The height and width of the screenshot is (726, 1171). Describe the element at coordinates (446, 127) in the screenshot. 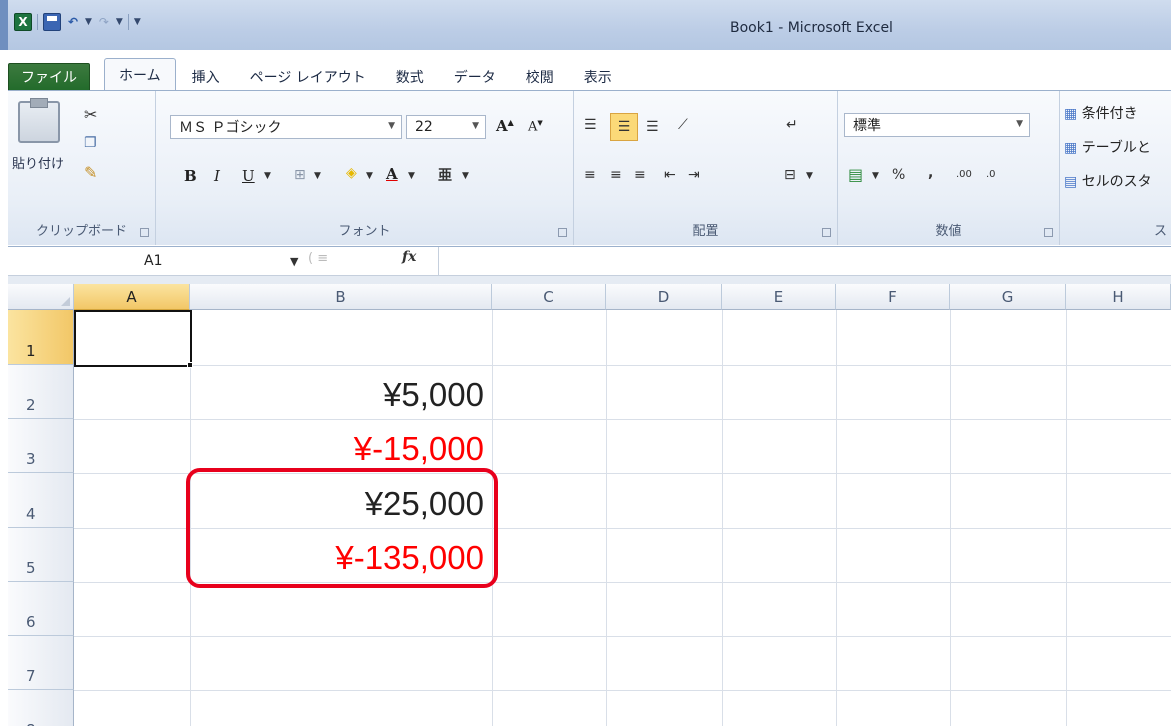

I see `font-size-select: 22 ▼` at that location.